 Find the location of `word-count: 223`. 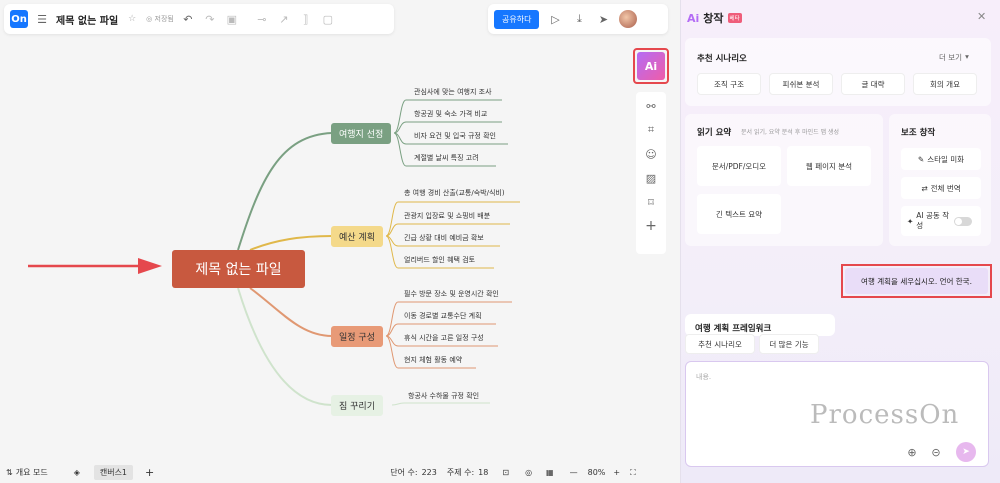

word-count: 223 is located at coordinates (429, 472).